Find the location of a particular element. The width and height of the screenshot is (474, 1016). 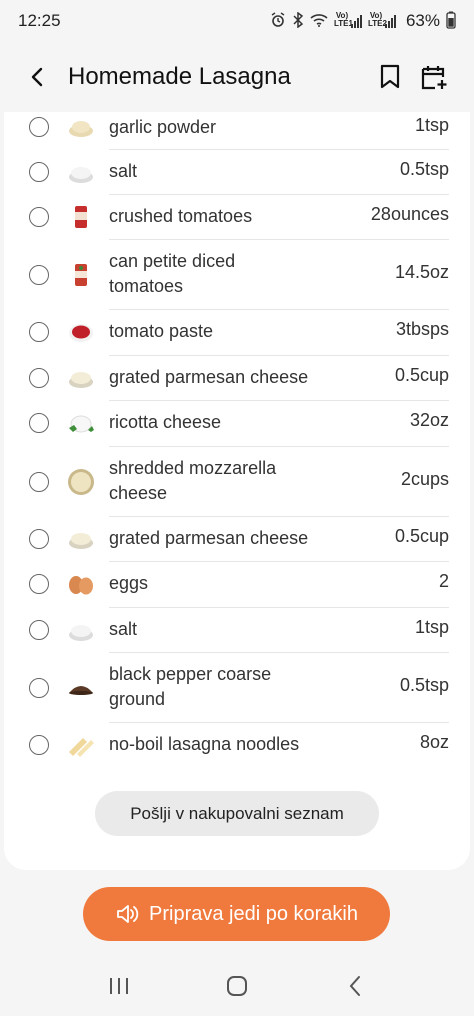

black-pepper-icon is located at coordinates (81, 688).